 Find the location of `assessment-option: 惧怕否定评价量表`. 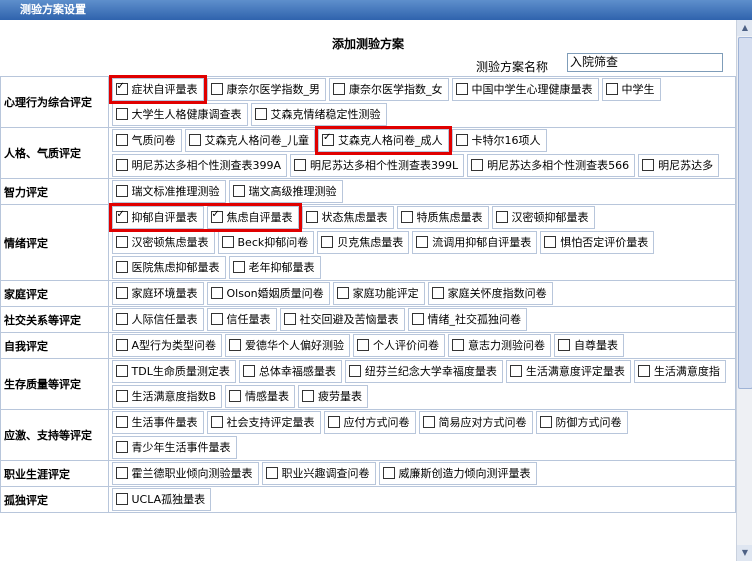

assessment-option: 惧怕否定评价量表 is located at coordinates (597, 242).